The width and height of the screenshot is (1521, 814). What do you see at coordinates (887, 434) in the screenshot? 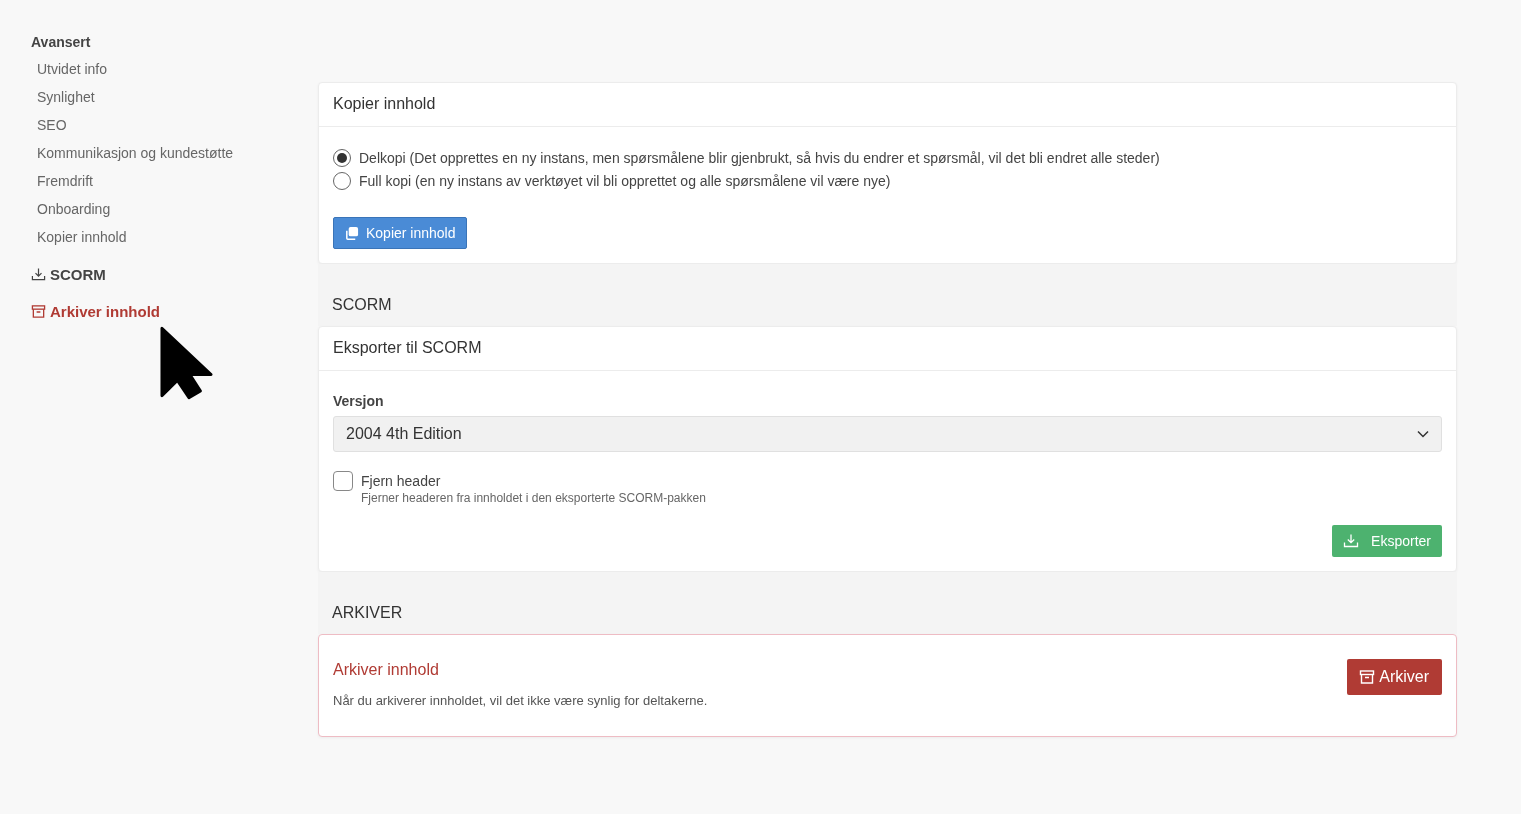
I see `version-select: 2004 4th Edition` at bounding box center [887, 434].